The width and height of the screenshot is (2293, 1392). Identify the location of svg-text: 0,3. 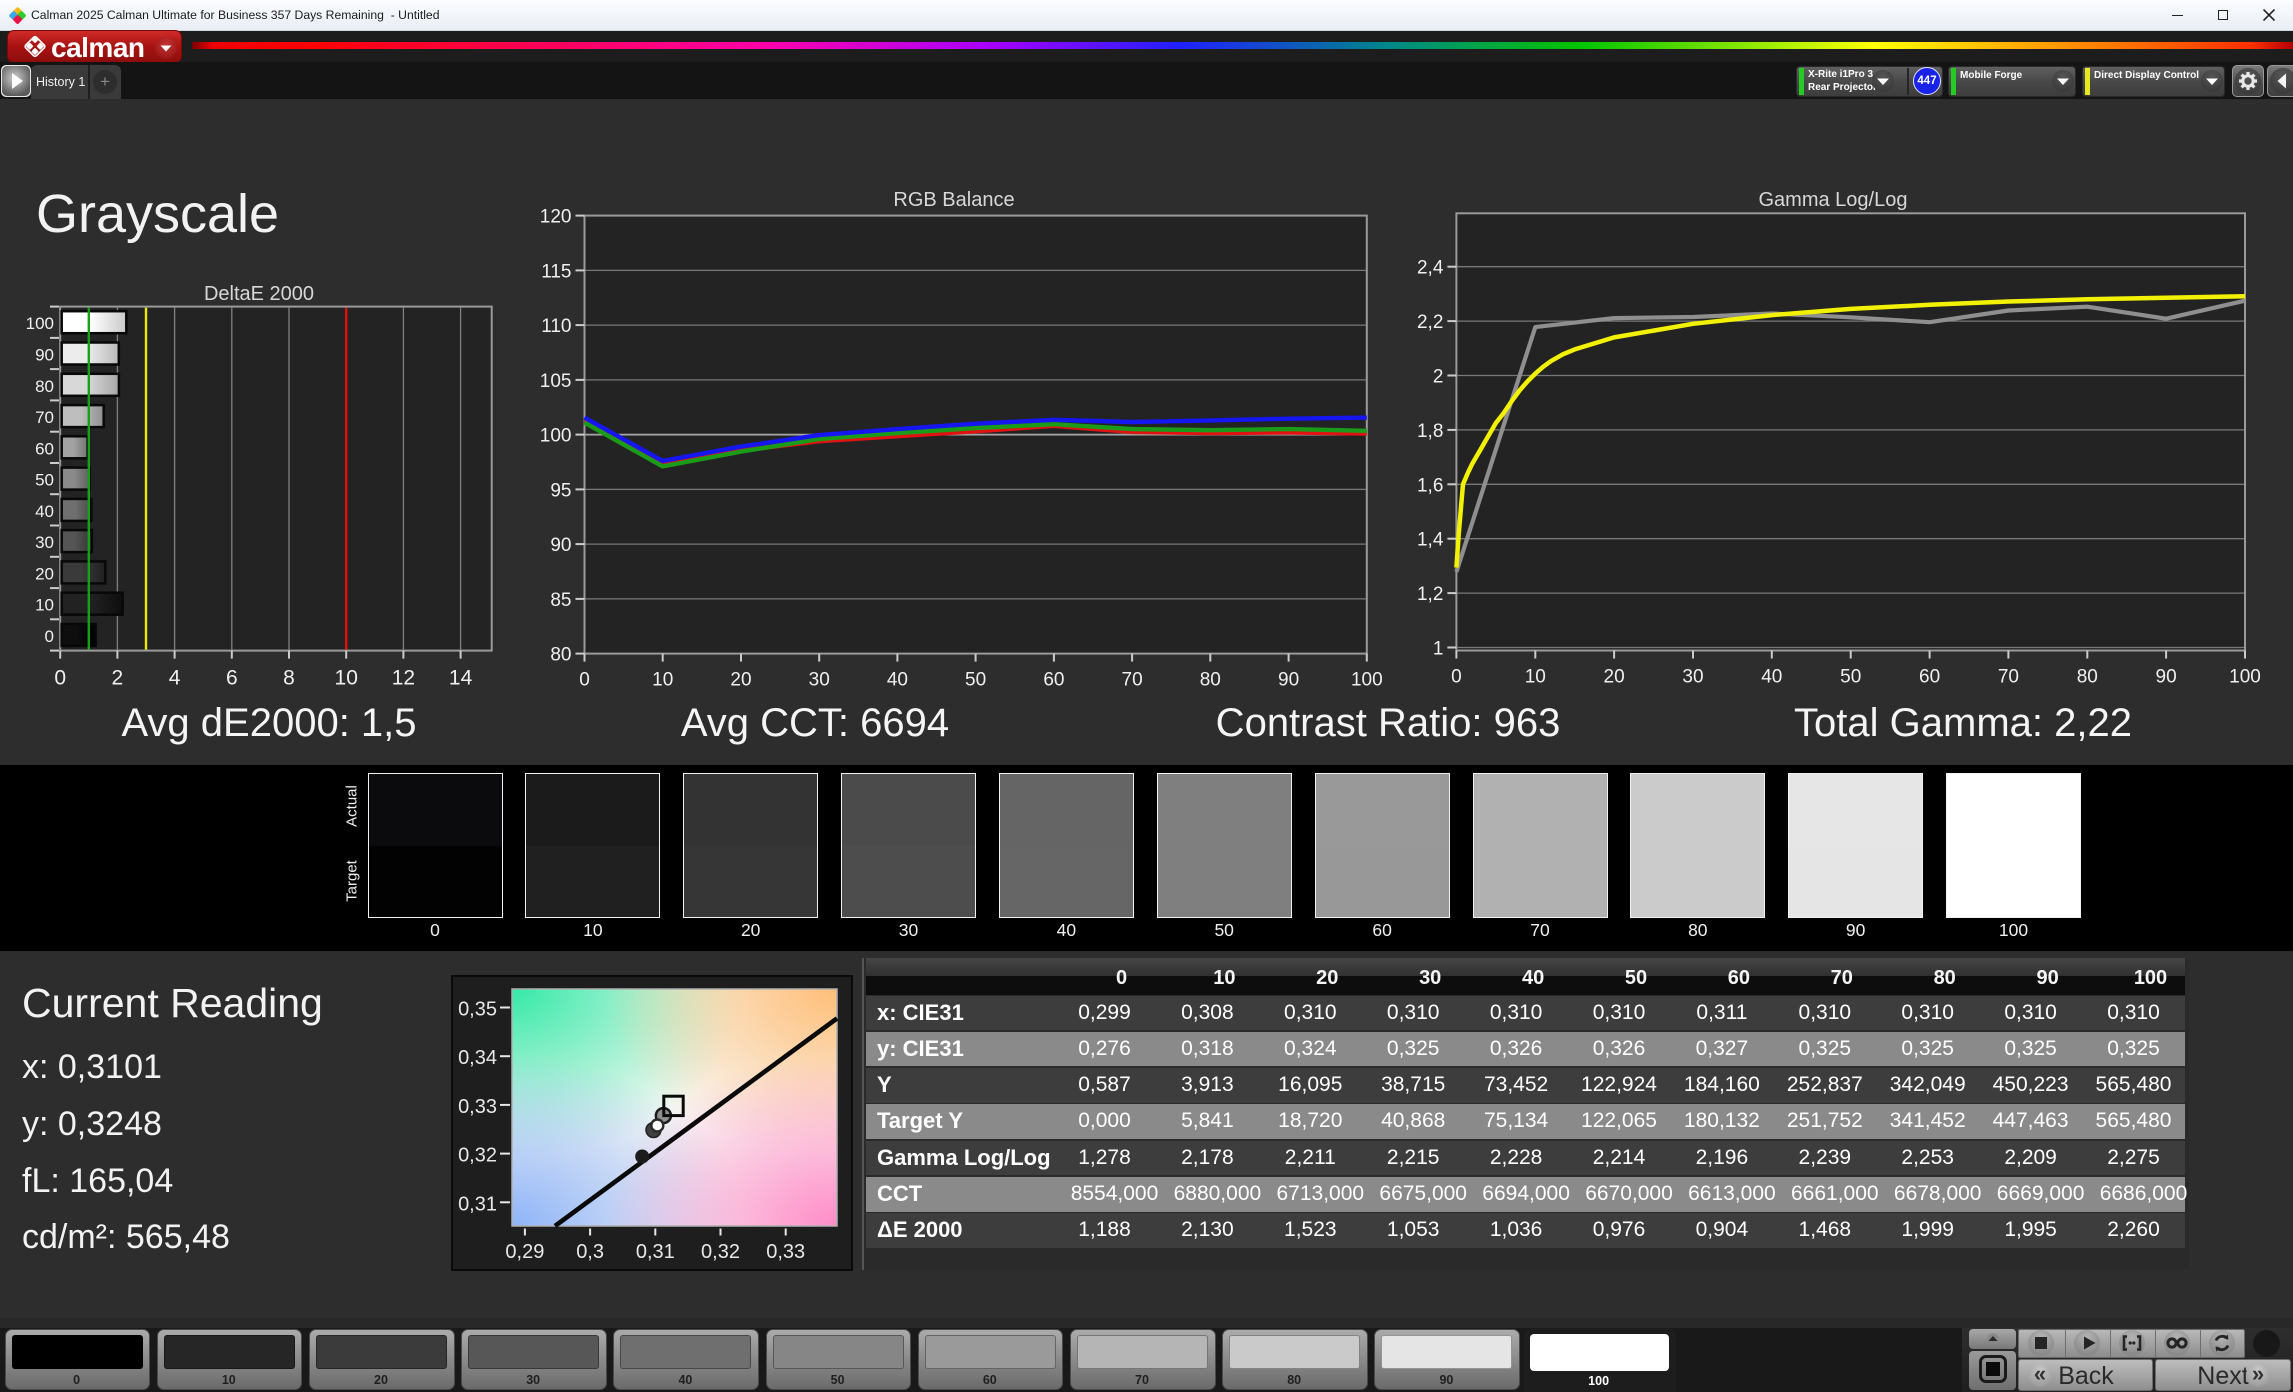
(590, 1252).